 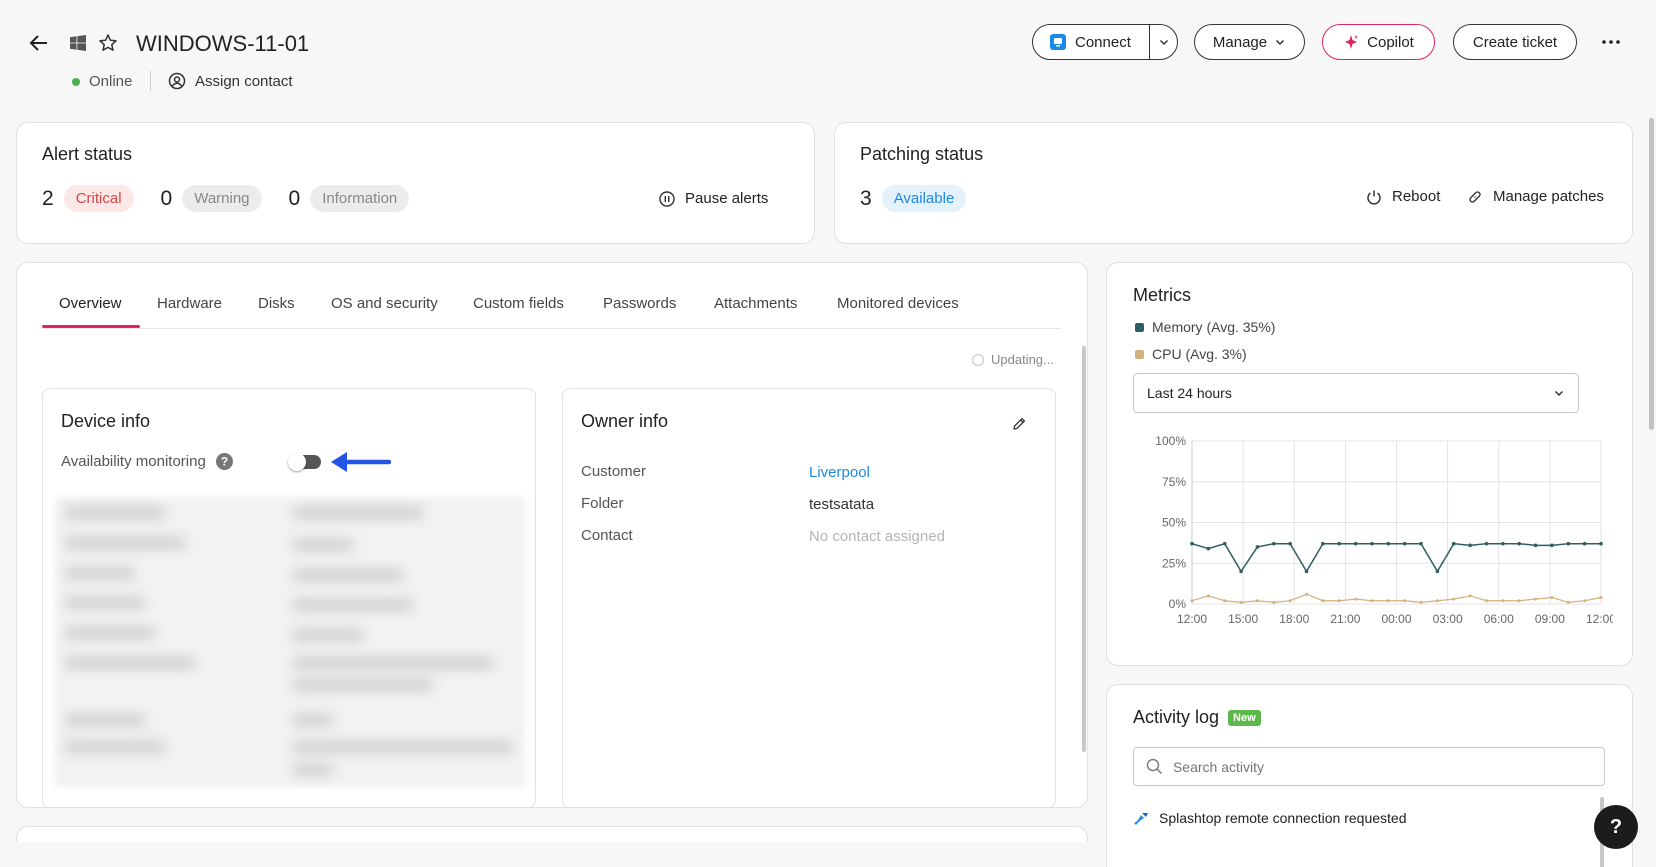 I want to click on tab-overview: Overview, so click(x=90, y=303).